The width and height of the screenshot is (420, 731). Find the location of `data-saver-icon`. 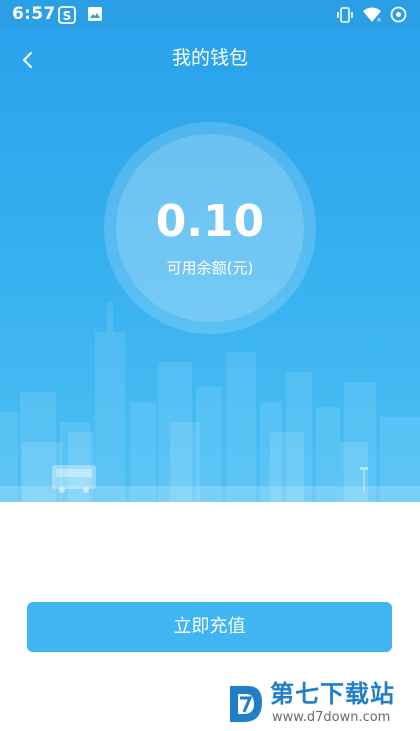

data-saver-icon is located at coordinates (398, 16).